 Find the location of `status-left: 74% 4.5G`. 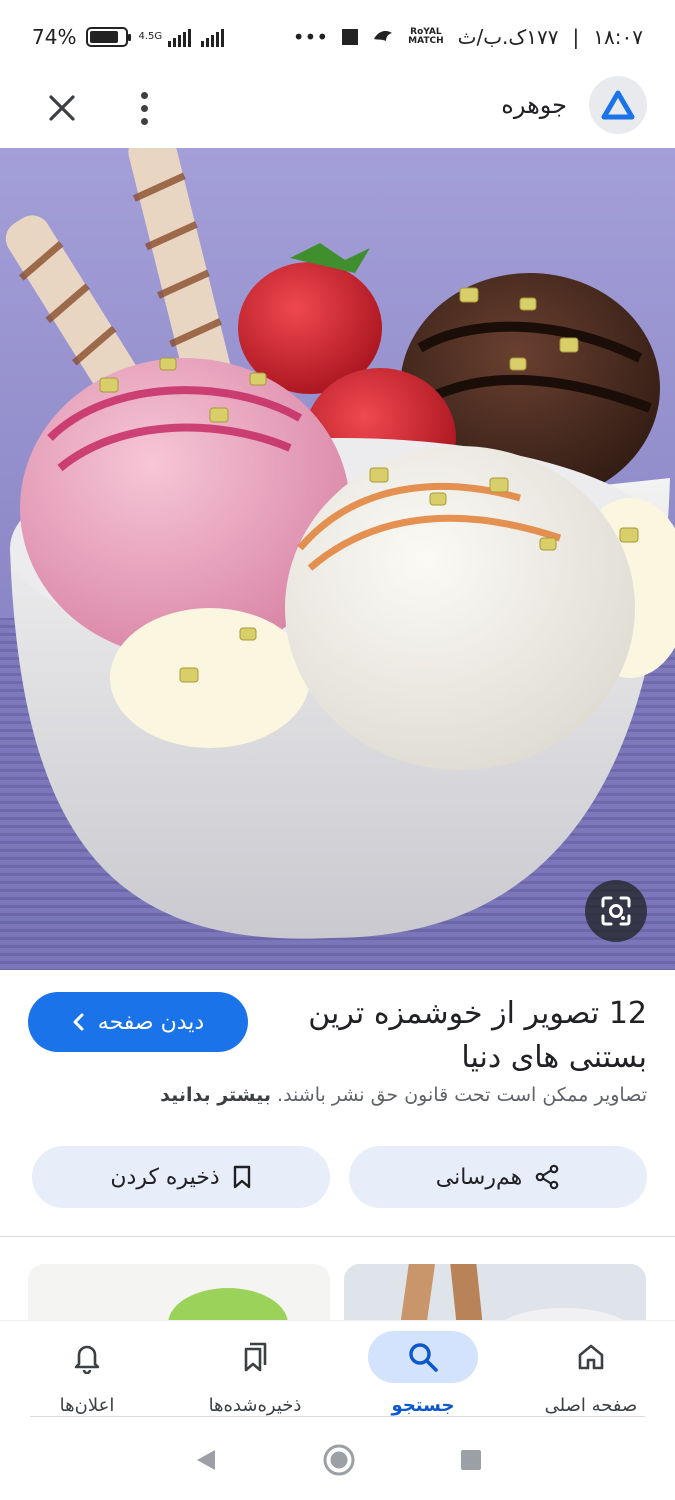

status-left: 74% 4.5G is located at coordinates (128, 37).